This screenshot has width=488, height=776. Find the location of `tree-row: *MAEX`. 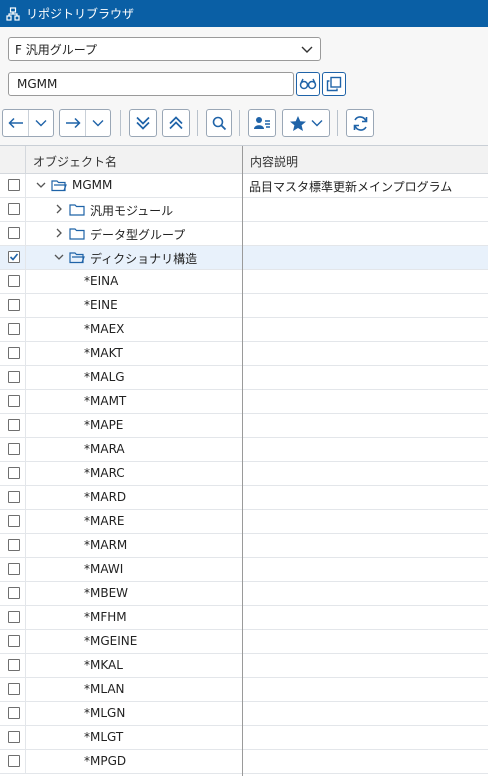

tree-row: *MAEX is located at coordinates (244, 330).